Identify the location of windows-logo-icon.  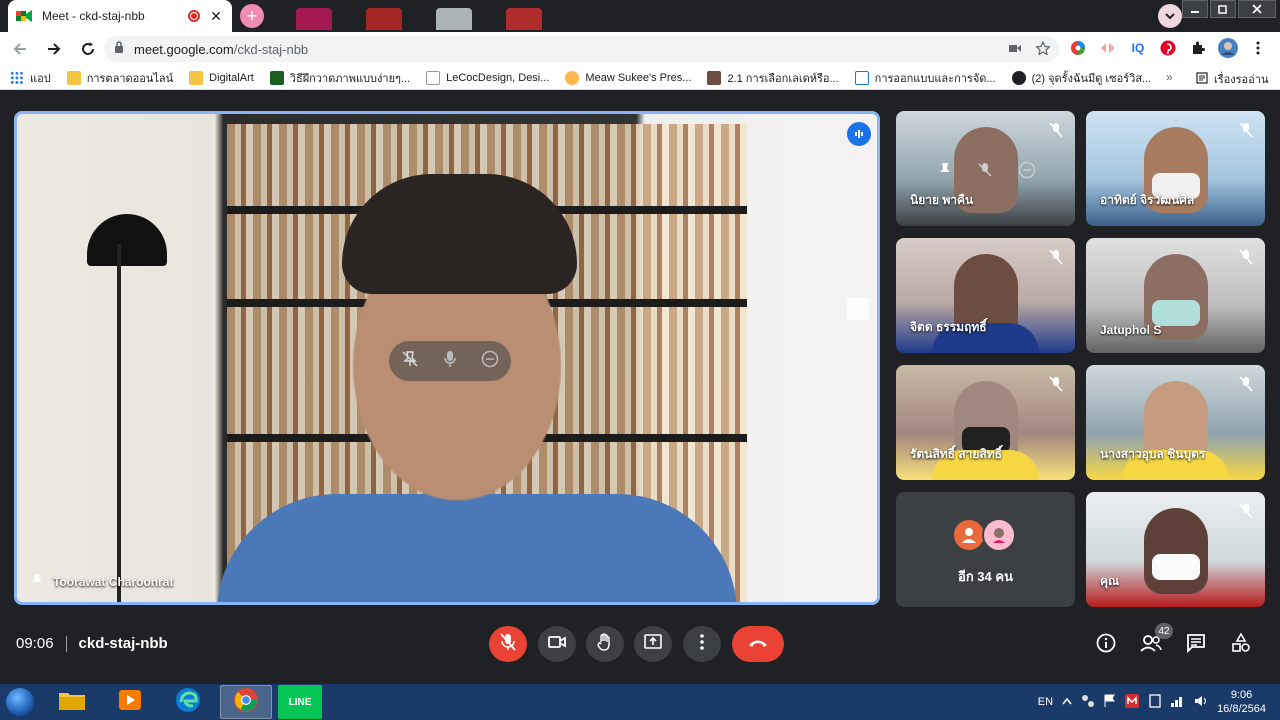
(20, 702).